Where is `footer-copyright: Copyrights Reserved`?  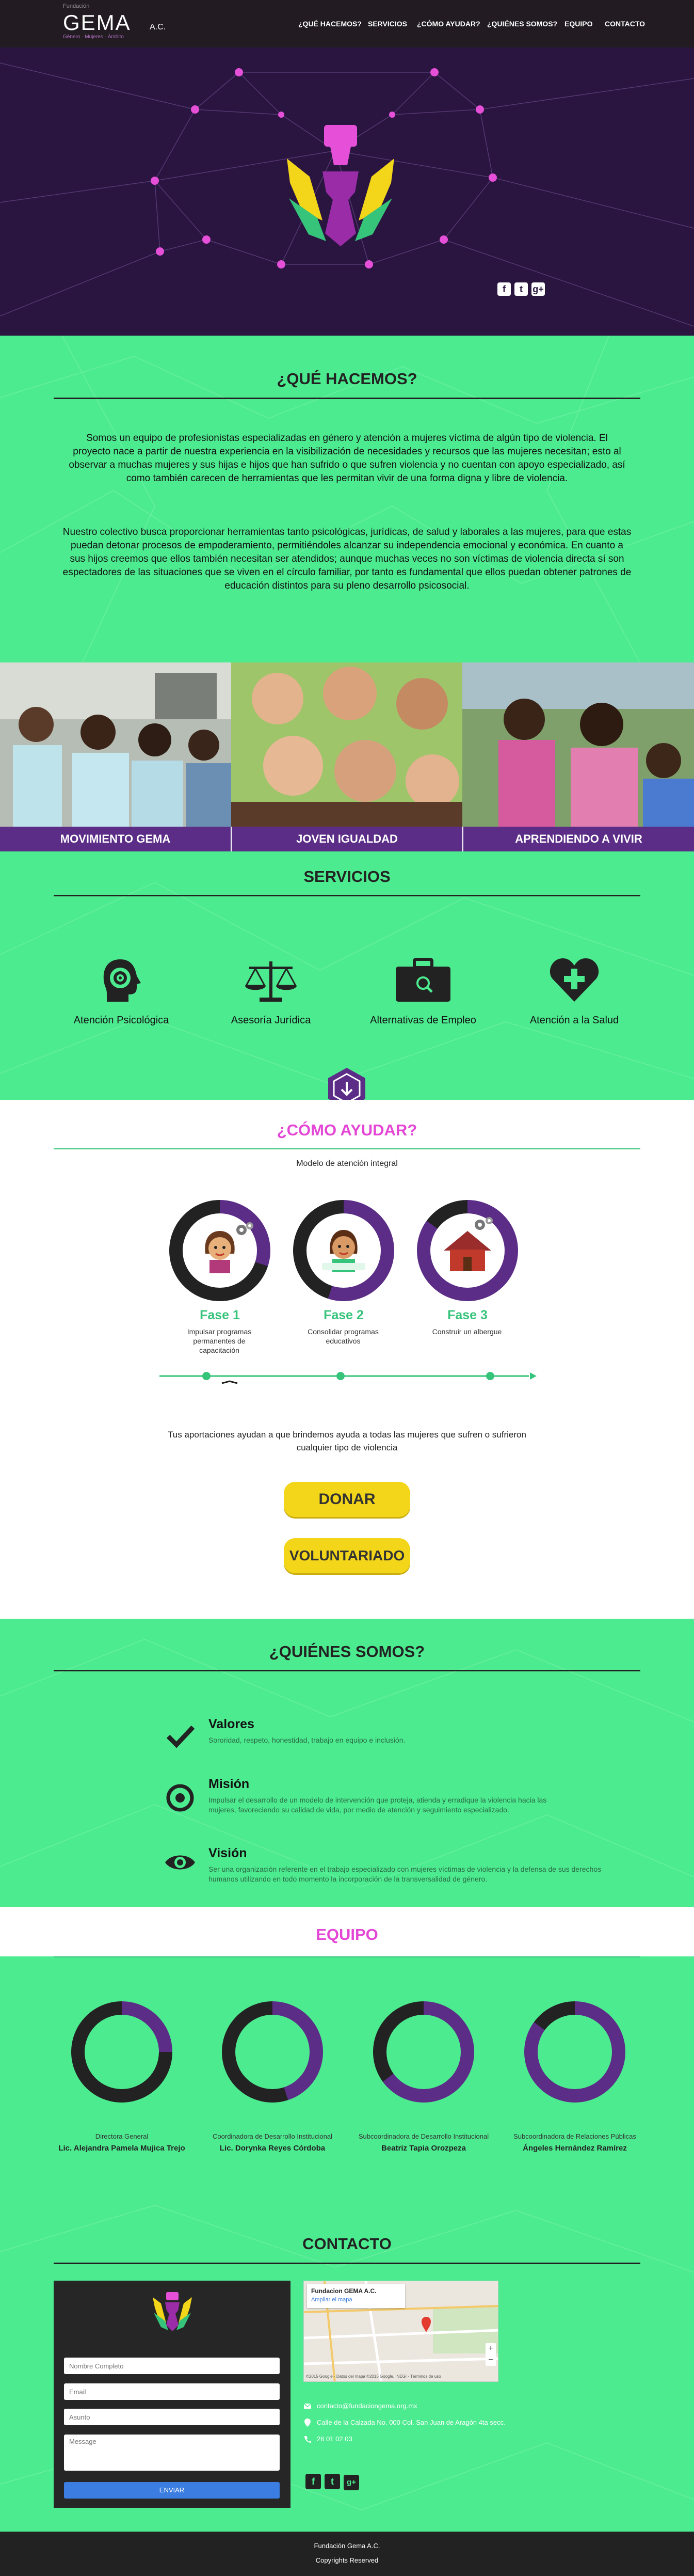 footer-copyright: Copyrights Reserved is located at coordinates (347, 2560).